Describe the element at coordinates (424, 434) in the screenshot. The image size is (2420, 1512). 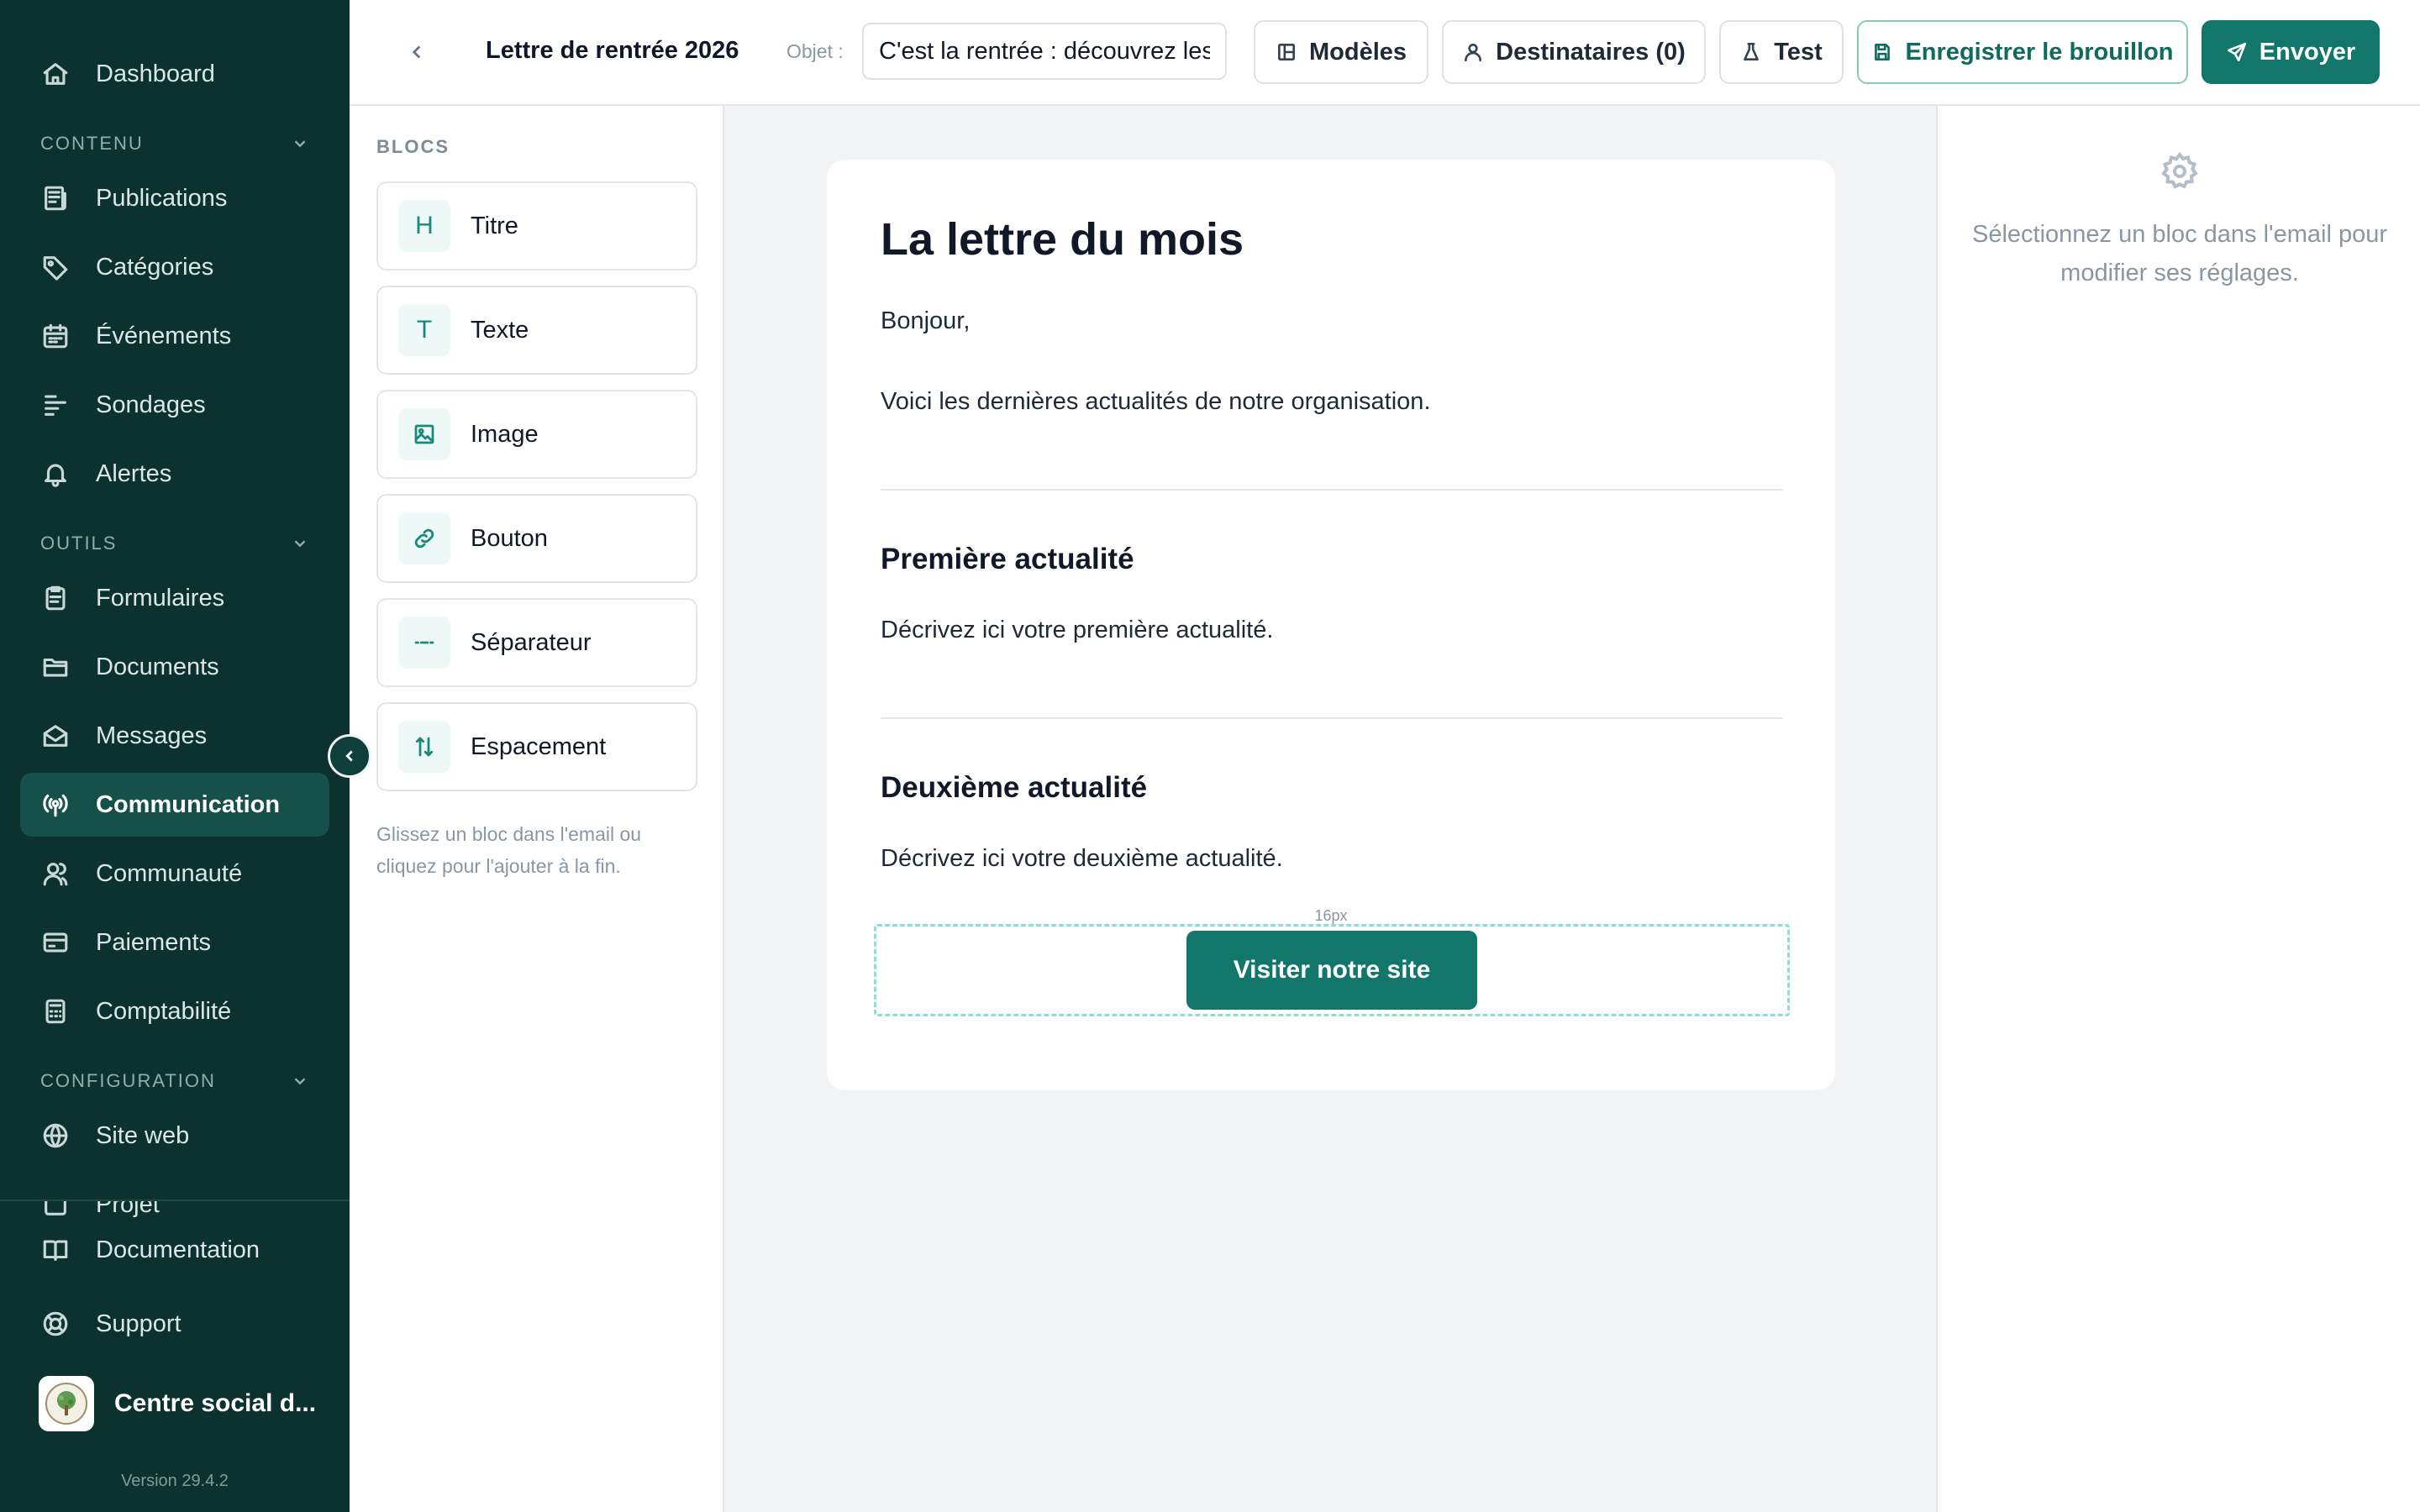
I see `image-icon` at that location.